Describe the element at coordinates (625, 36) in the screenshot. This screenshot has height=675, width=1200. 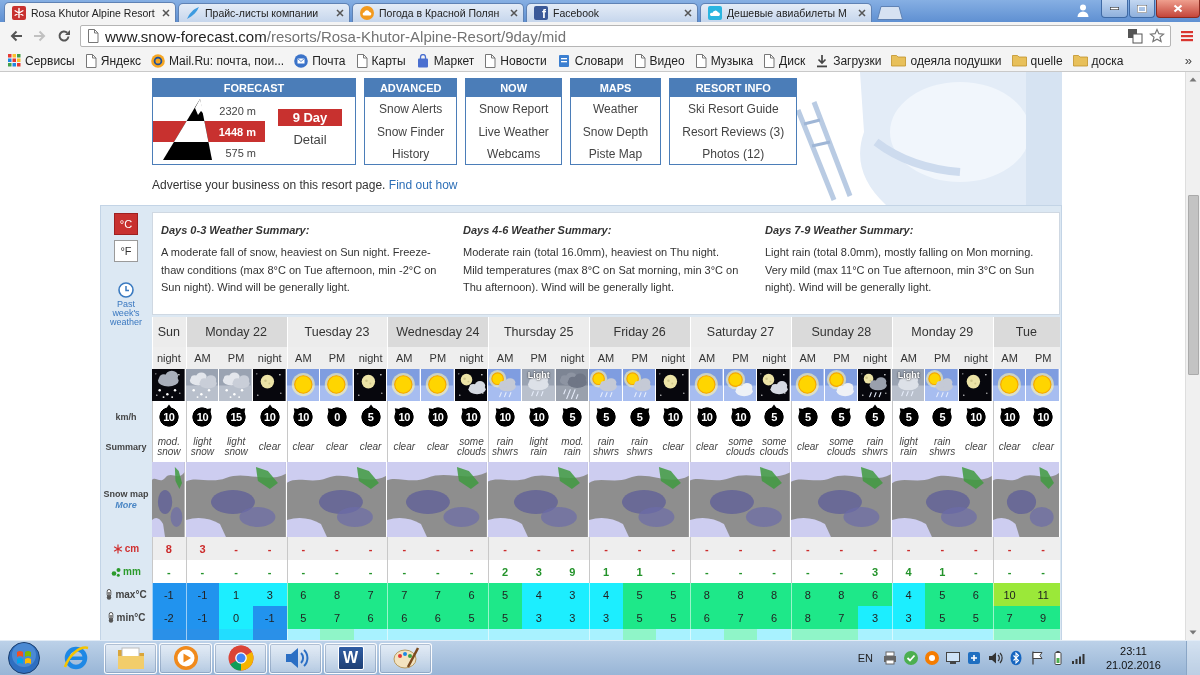
I see `address-field: www.snow-forecast.com/resorts/Rosa-Khutor-Alpine-Resort/9day/mid` at that location.